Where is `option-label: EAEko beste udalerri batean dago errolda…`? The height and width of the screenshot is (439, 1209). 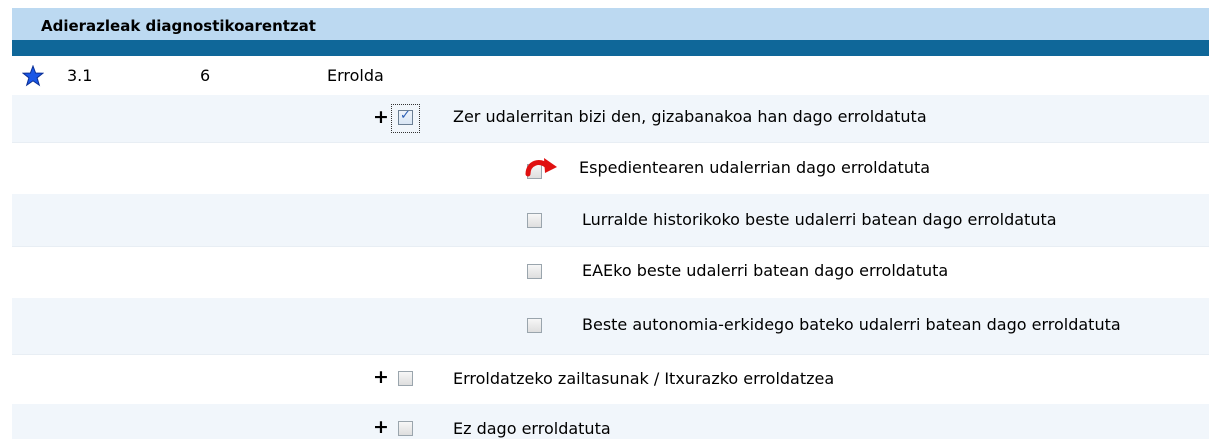
option-label: EAEko beste udalerri batean dago errolda… is located at coordinates (765, 270).